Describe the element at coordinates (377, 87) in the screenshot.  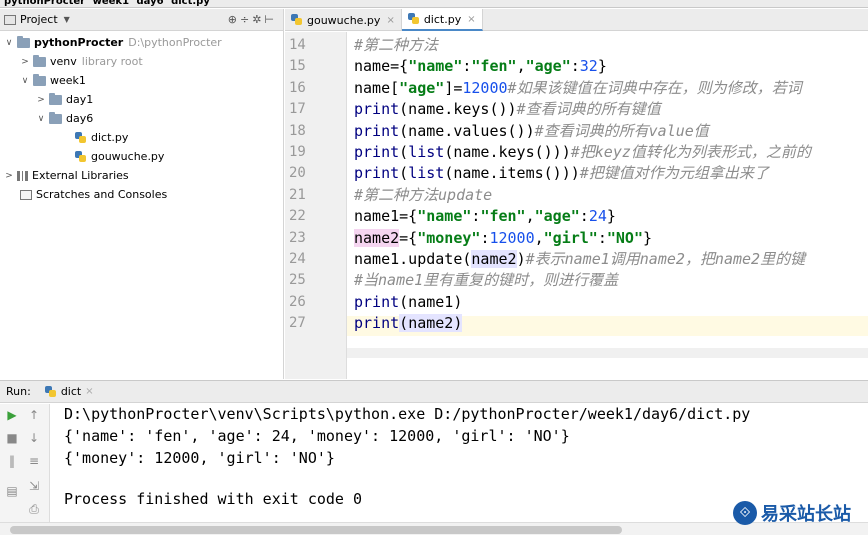
I see `code-token: name[` at that location.